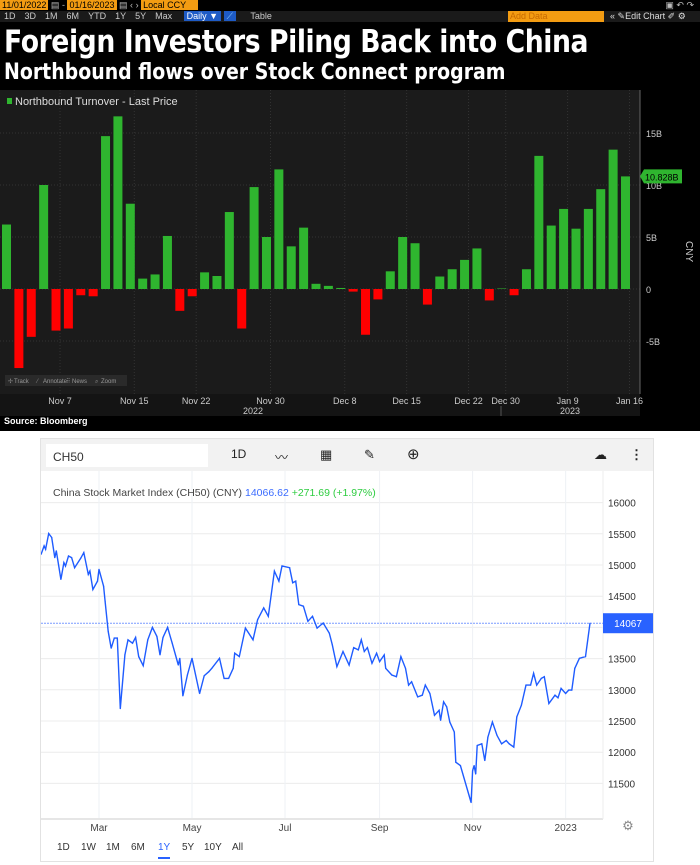  I want to click on period-6m: 6M, so click(73, 16).